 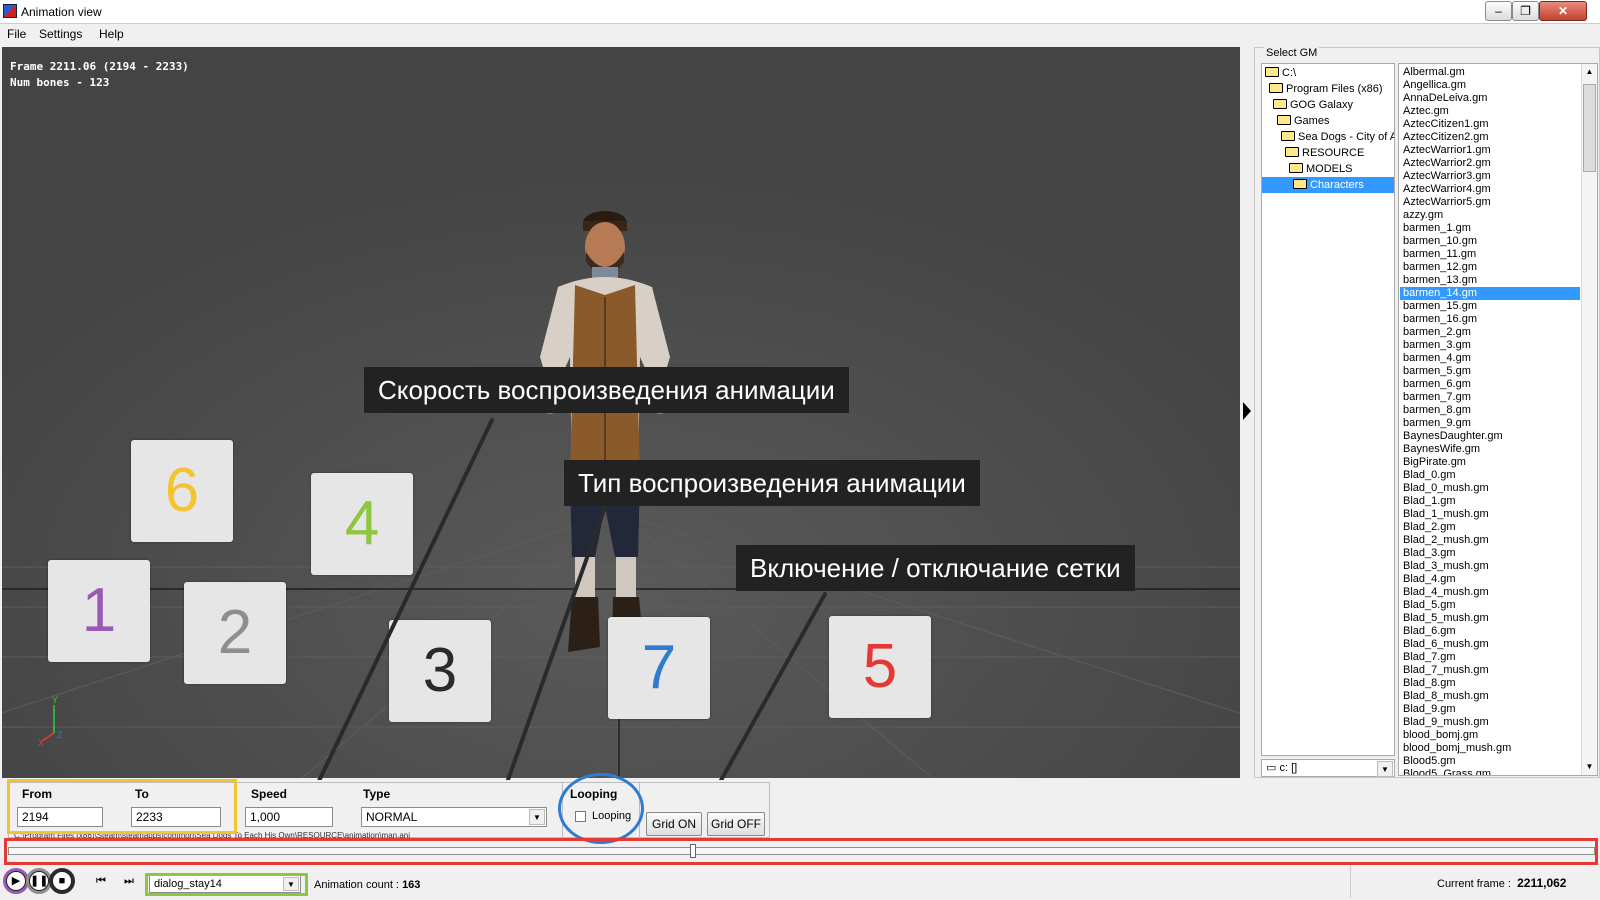 I want to click on file-list-scrollbar: ▲ ▼, so click(x=1589, y=419).